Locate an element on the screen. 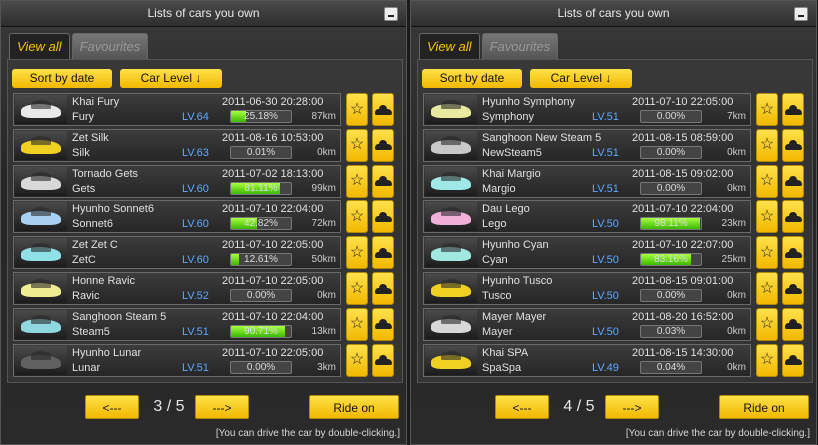  car-date: 2011-07-02 18:13:00 is located at coordinates (273, 173).